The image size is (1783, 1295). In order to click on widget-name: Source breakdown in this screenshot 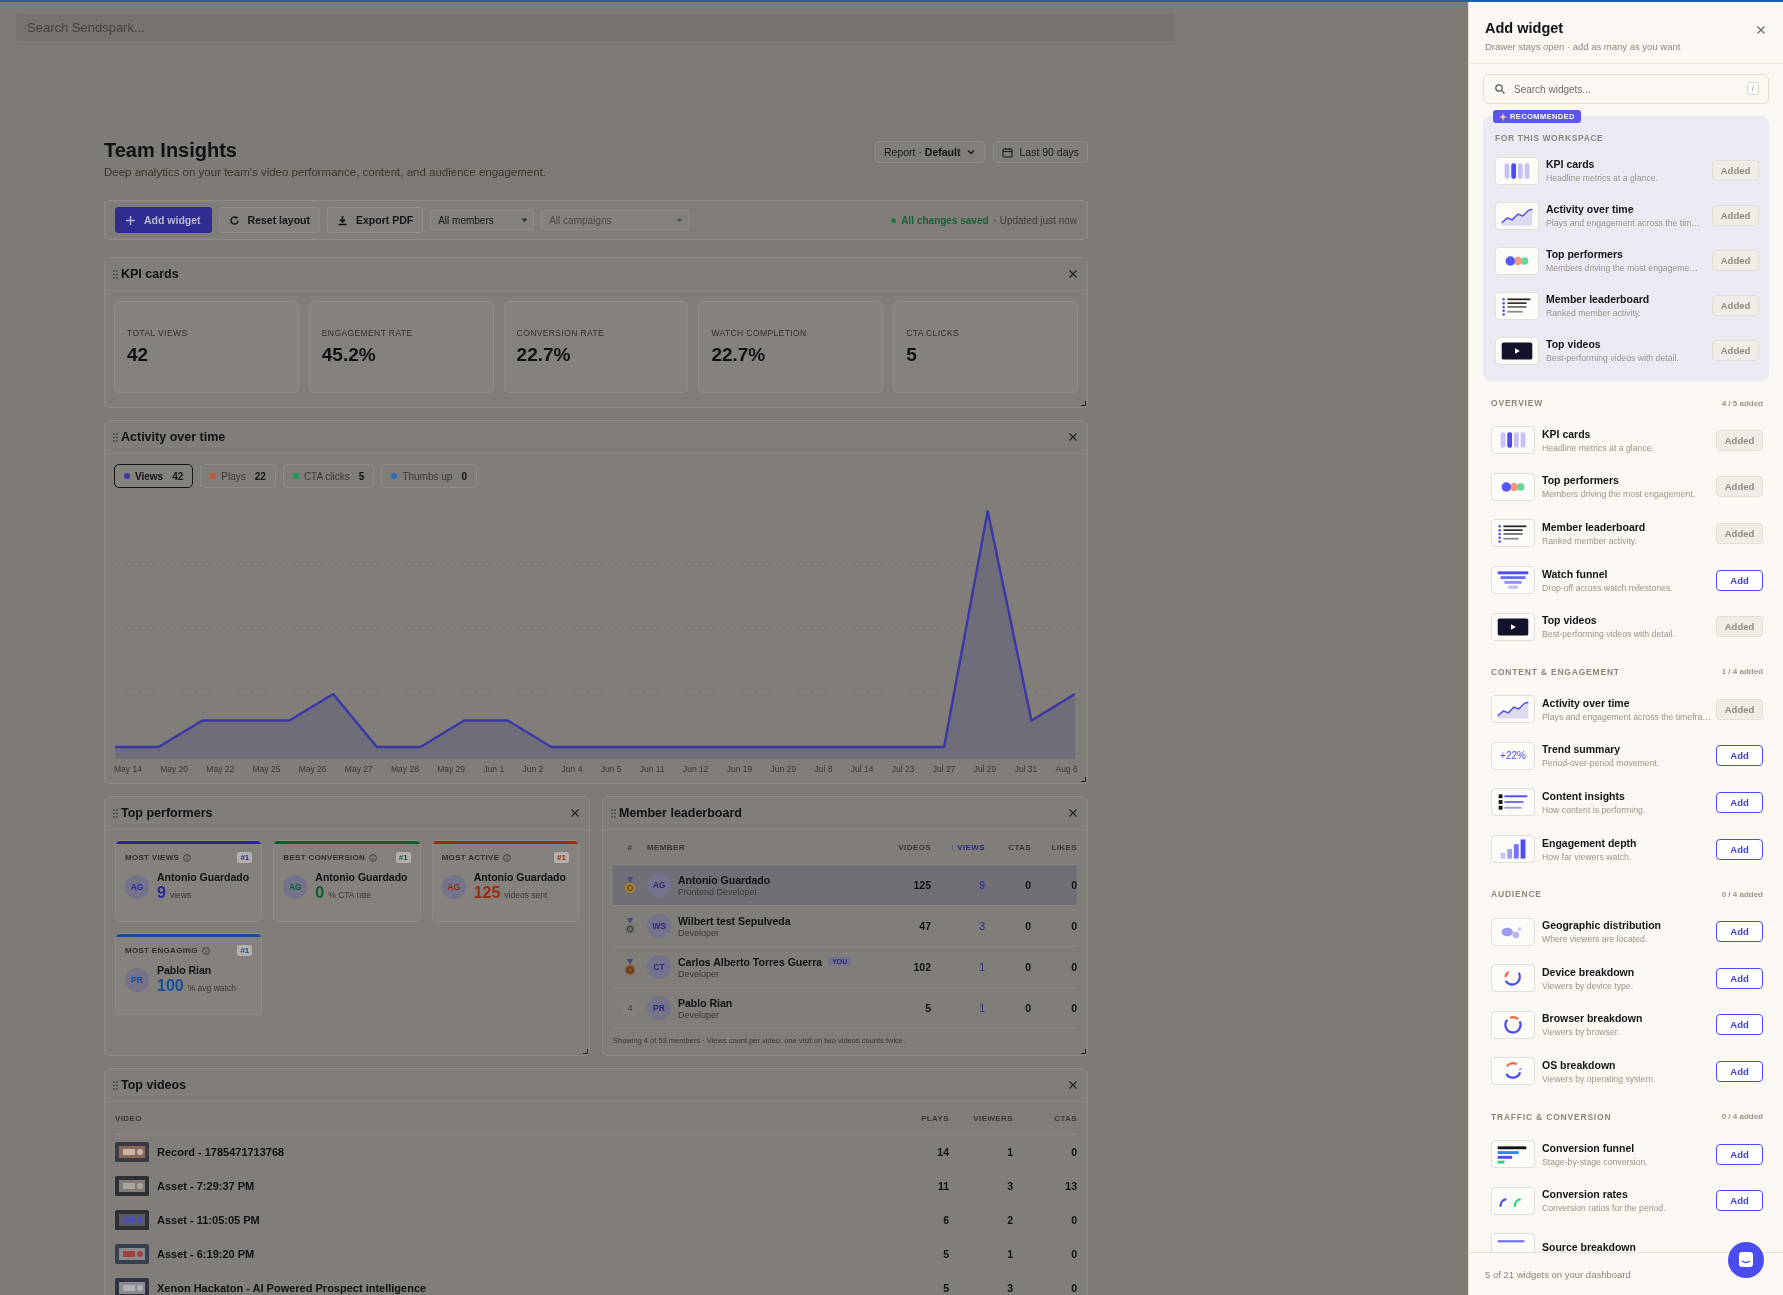, I will do `click(1589, 1246)`.